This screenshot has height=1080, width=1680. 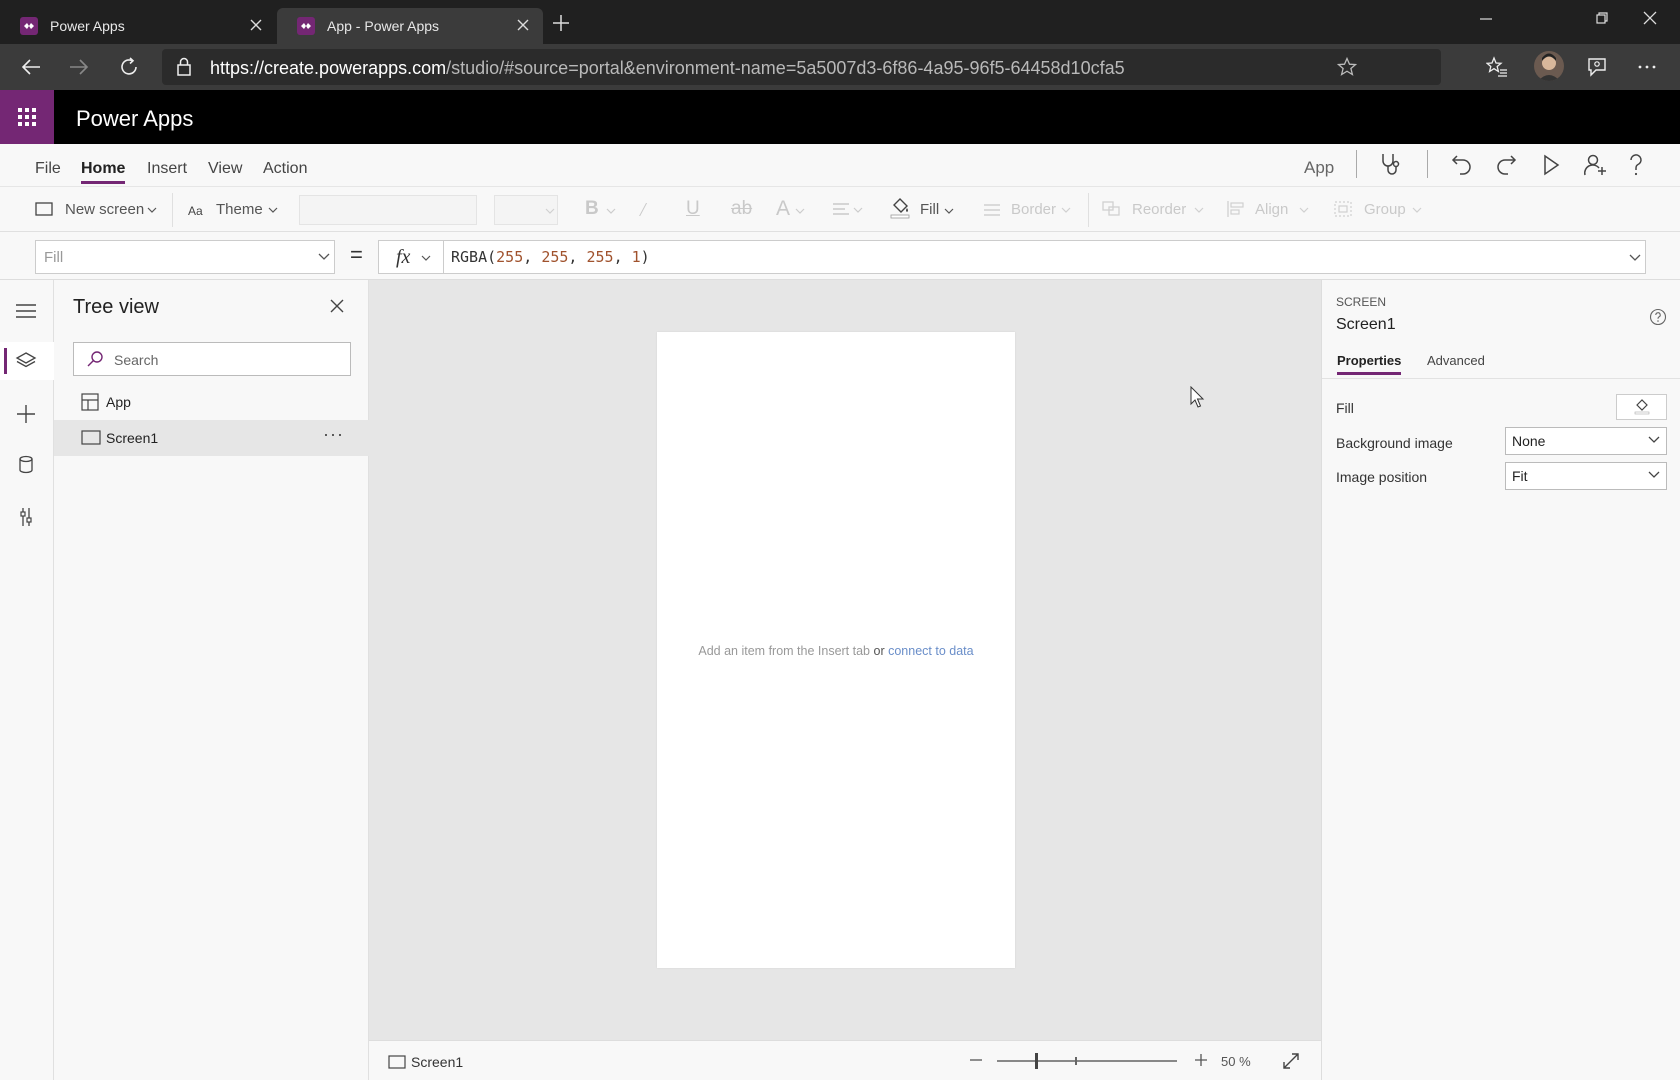 What do you see at coordinates (1497, 67) in the screenshot?
I see `favorites-list-icon` at bounding box center [1497, 67].